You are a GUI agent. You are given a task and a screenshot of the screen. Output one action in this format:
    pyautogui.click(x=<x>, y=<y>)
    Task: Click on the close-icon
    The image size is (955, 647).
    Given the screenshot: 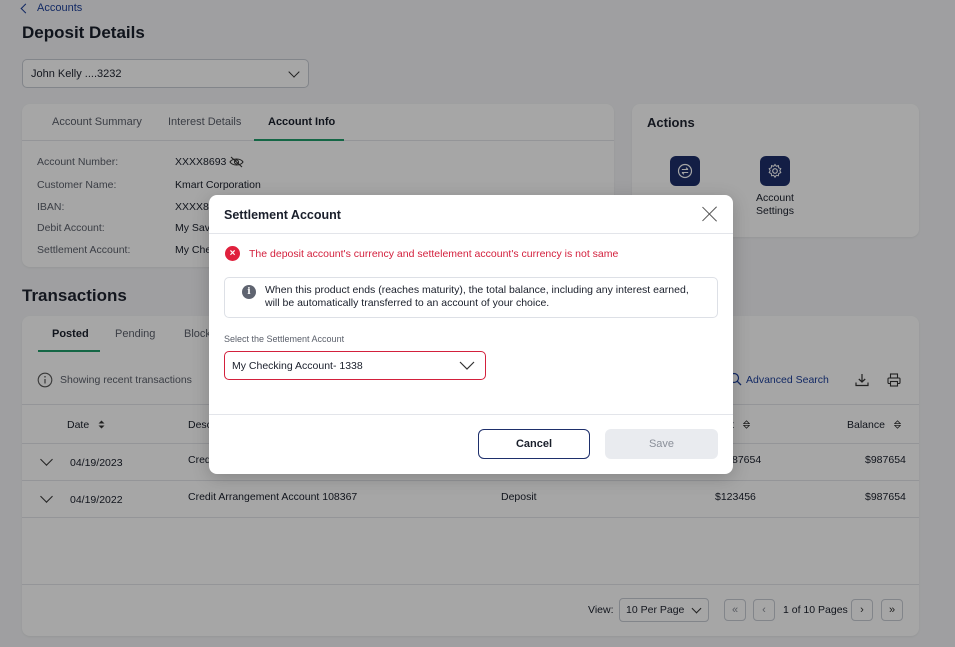 What is the action you would take?
    pyautogui.click(x=710, y=214)
    